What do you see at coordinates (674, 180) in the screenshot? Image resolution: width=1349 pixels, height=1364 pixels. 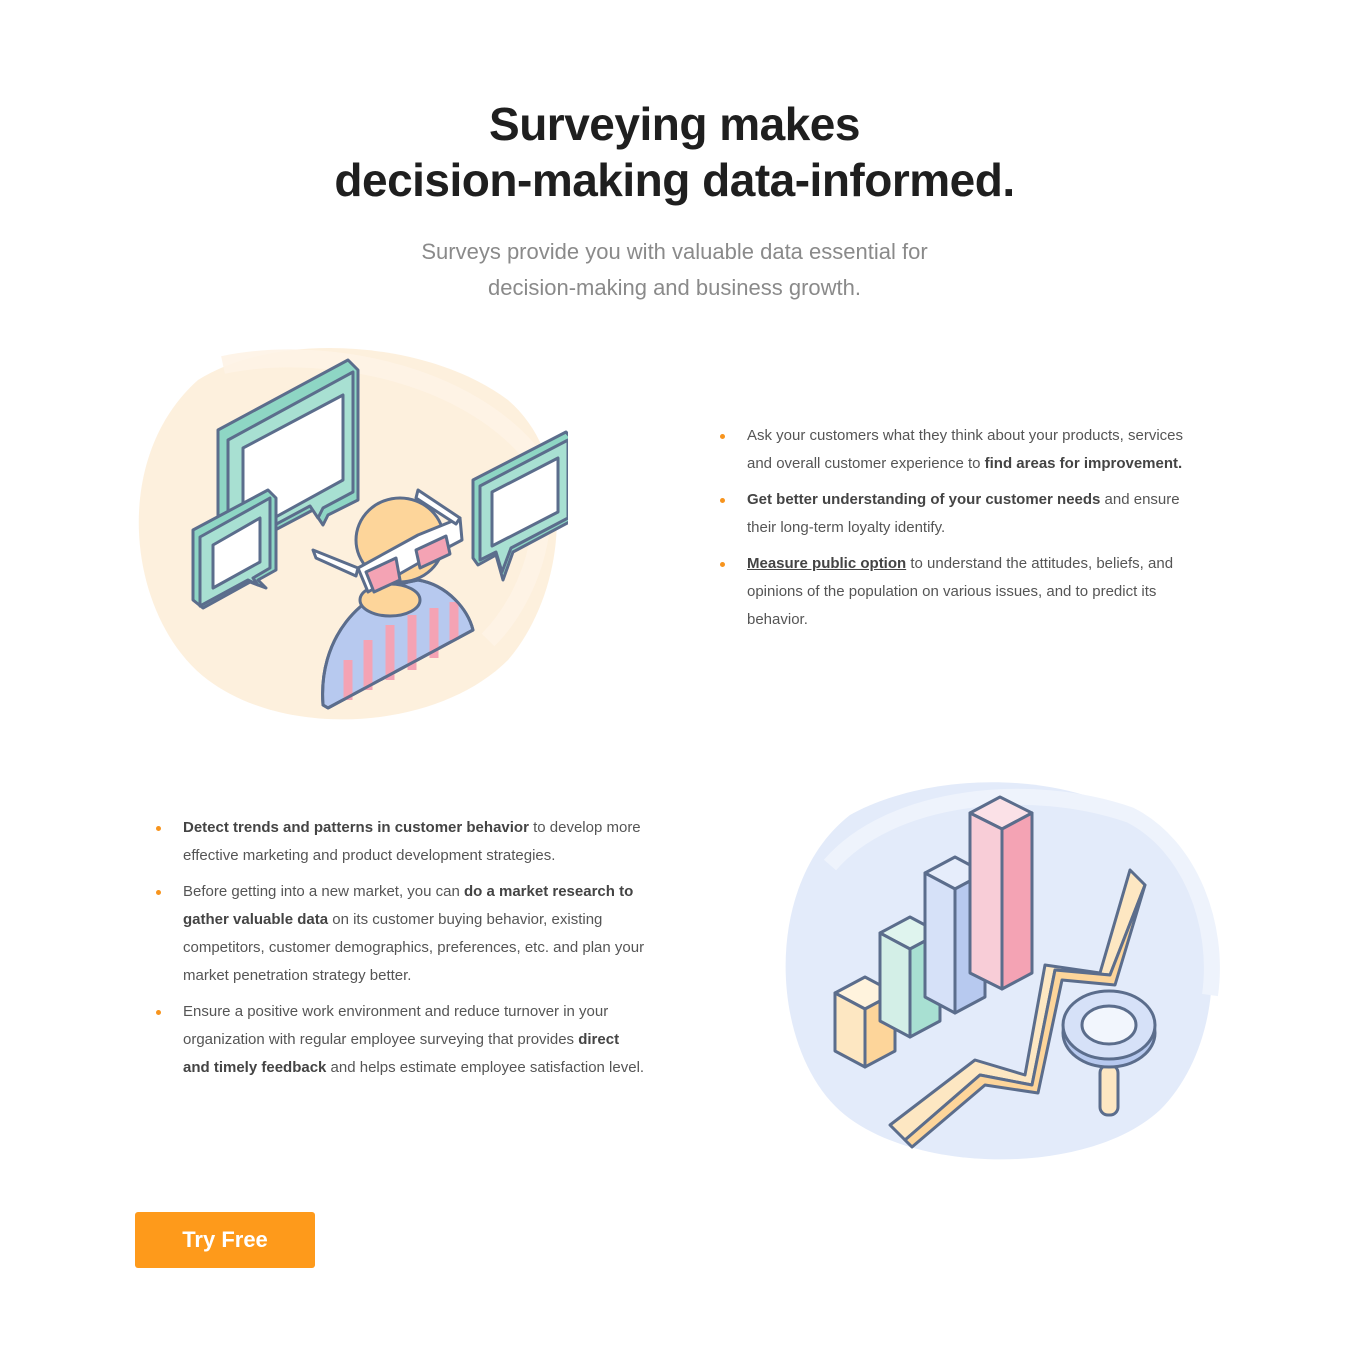 I see `title-line-2: decision-making data-informed.` at bounding box center [674, 180].